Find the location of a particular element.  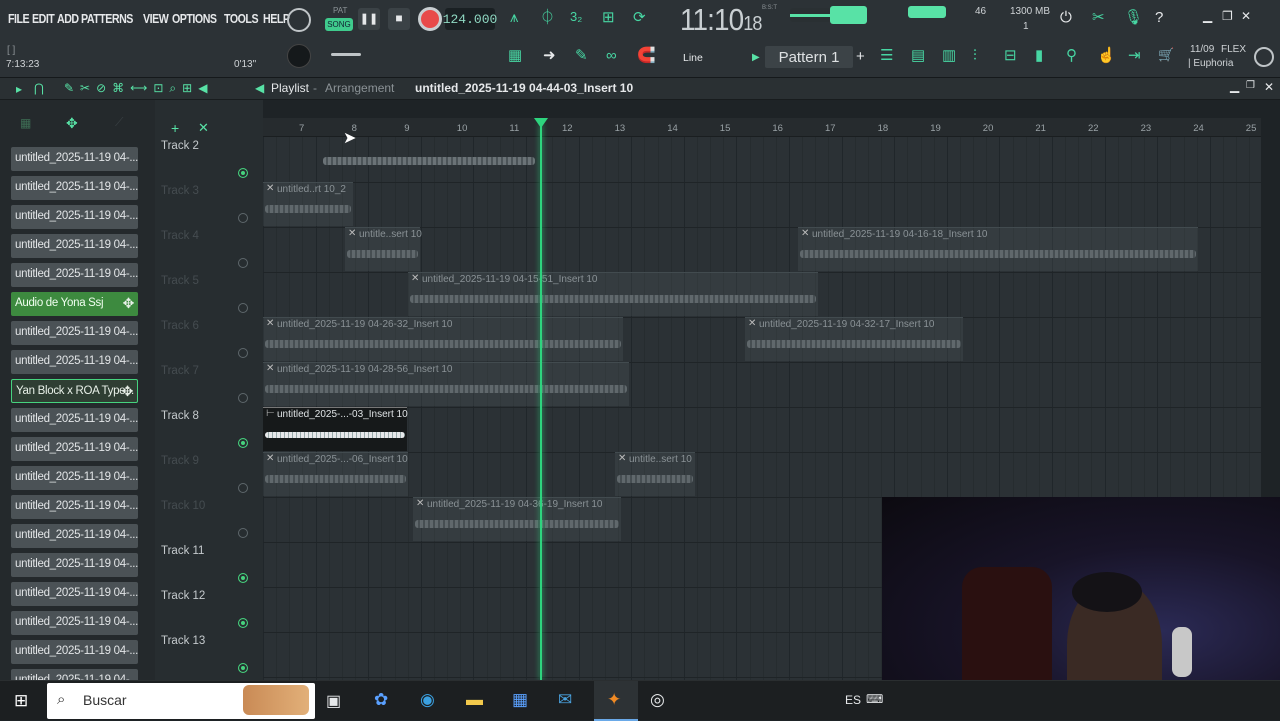

export-icon: ⇥ is located at coordinates (1134, 55).